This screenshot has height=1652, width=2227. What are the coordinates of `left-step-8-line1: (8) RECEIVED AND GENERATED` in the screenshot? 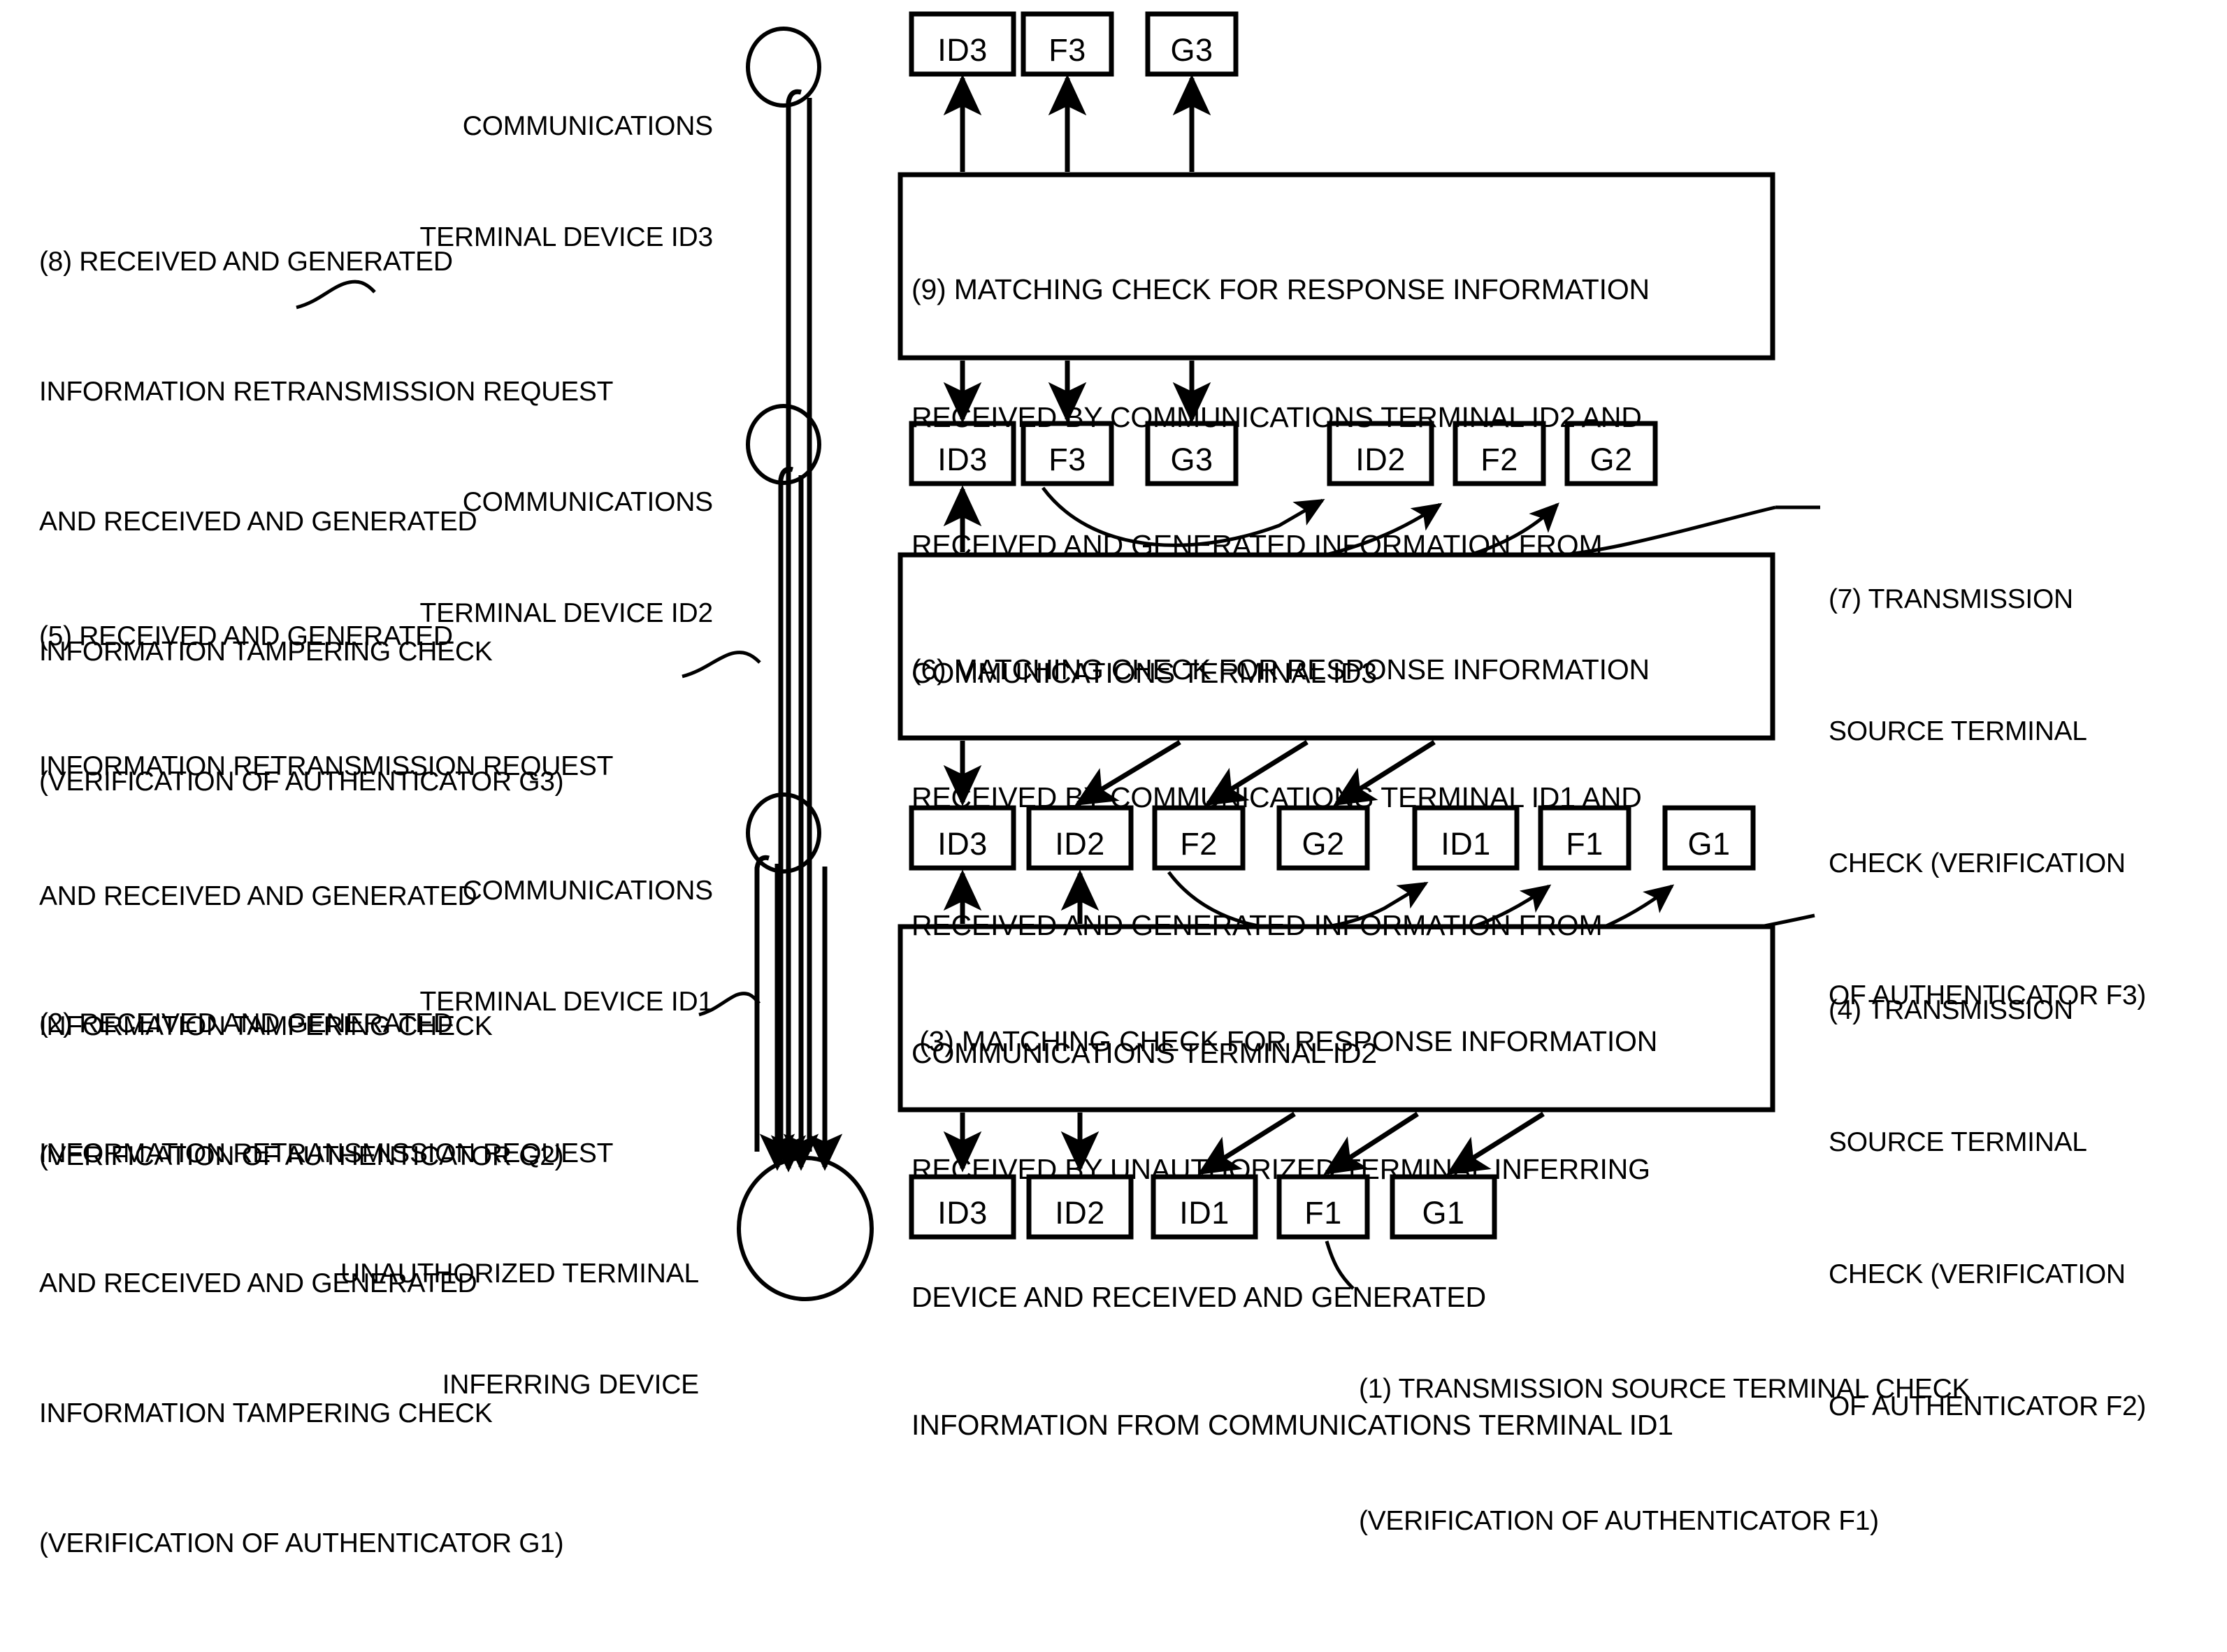 It's located at (246, 262).